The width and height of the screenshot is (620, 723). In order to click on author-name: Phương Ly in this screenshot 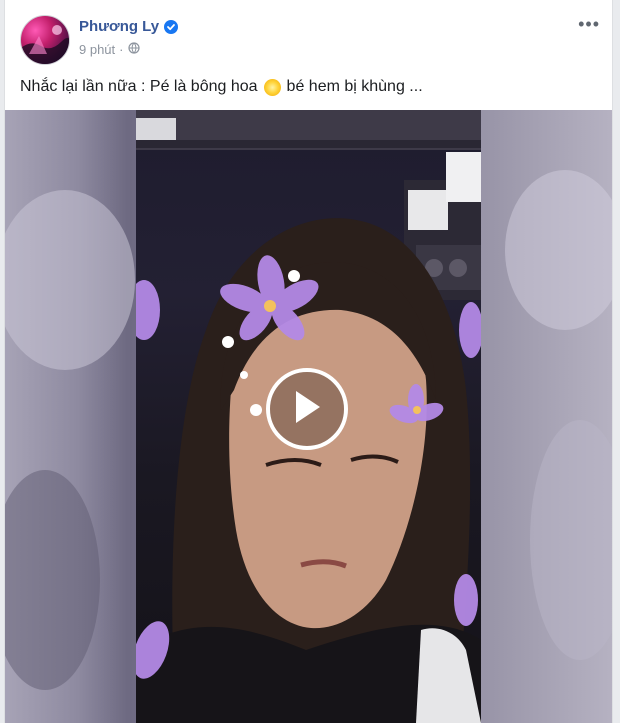, I will do `click(119, 26)`.